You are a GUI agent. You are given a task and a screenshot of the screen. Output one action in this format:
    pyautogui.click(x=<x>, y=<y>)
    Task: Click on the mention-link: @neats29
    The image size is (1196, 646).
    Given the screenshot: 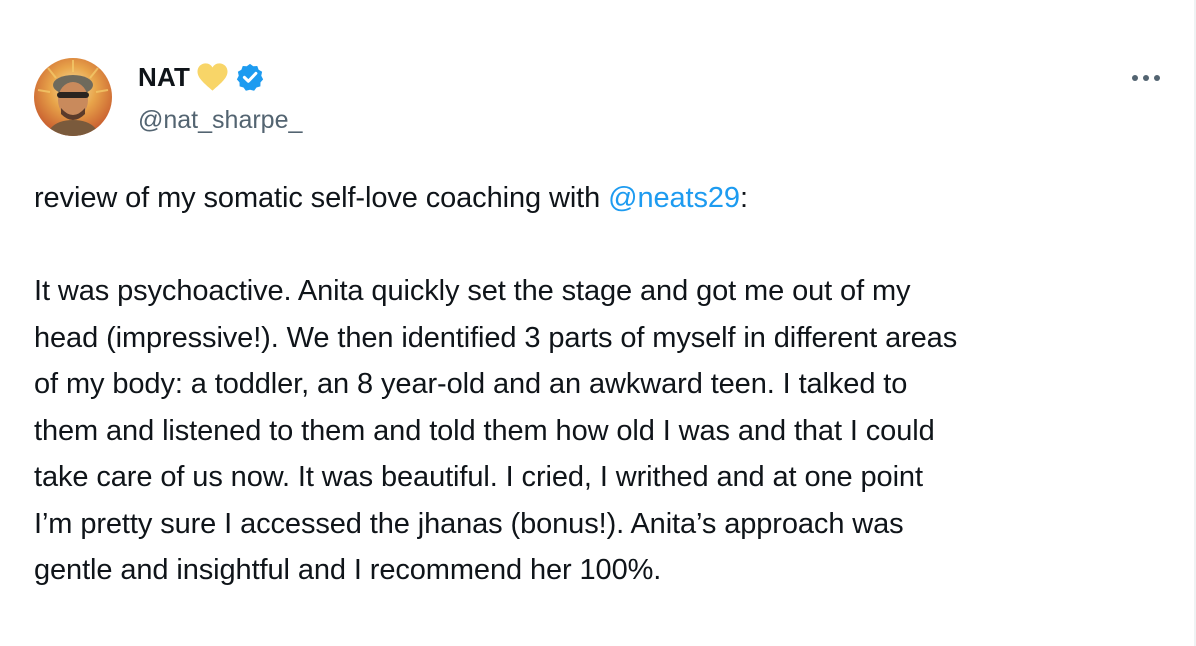 What is the action you would take?
    pyautogui.click(x=674, y=198)
    